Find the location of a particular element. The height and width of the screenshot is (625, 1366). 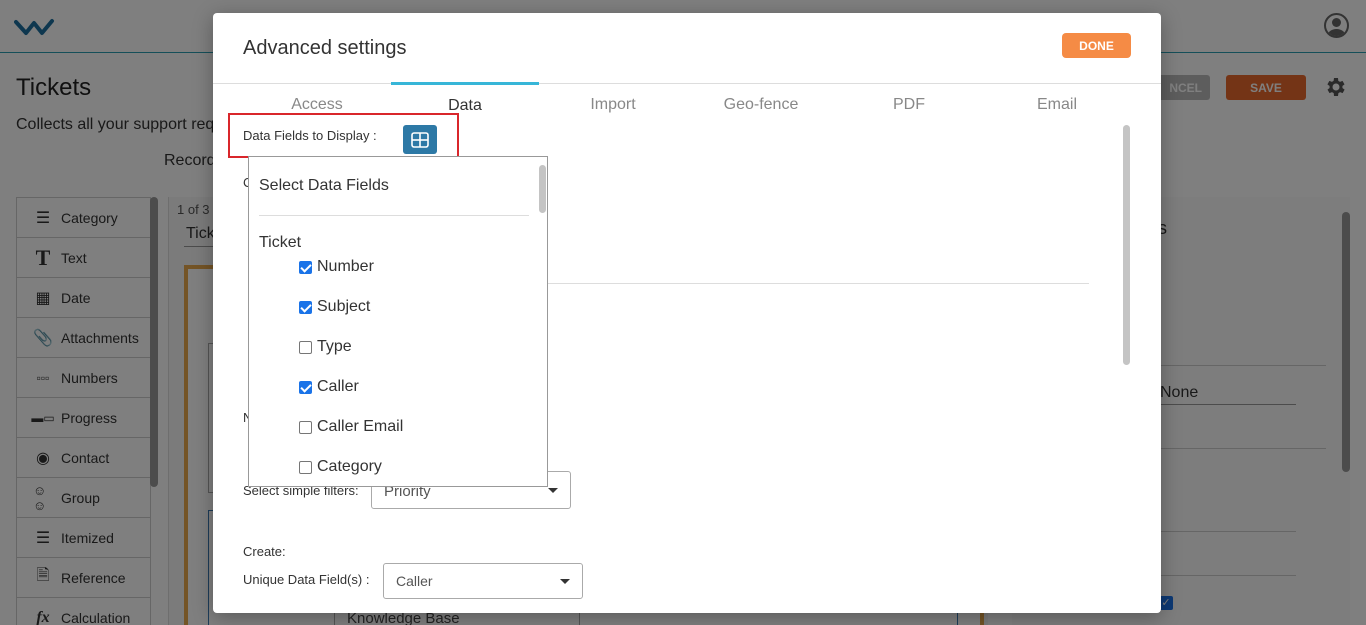

modal-title: Advanced settings is located at coordinates (325, 48).